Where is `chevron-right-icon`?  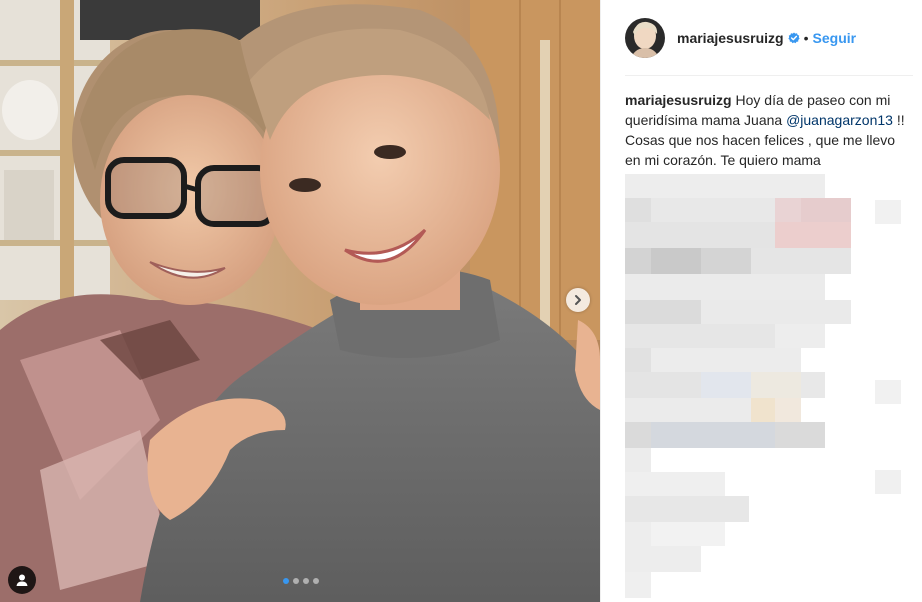 chevron-right-icon is located at coordinates (578, 300).